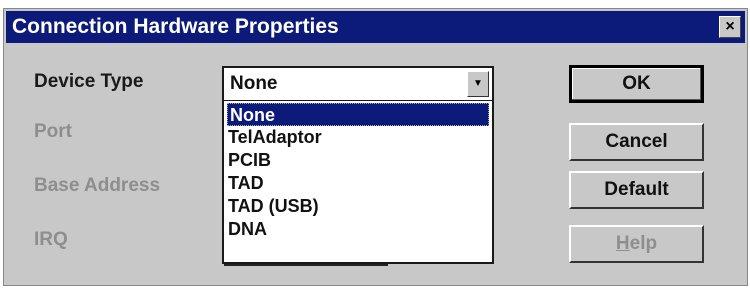  I want to click on dropdown-arrow-button: ▼, so click(478, 84).